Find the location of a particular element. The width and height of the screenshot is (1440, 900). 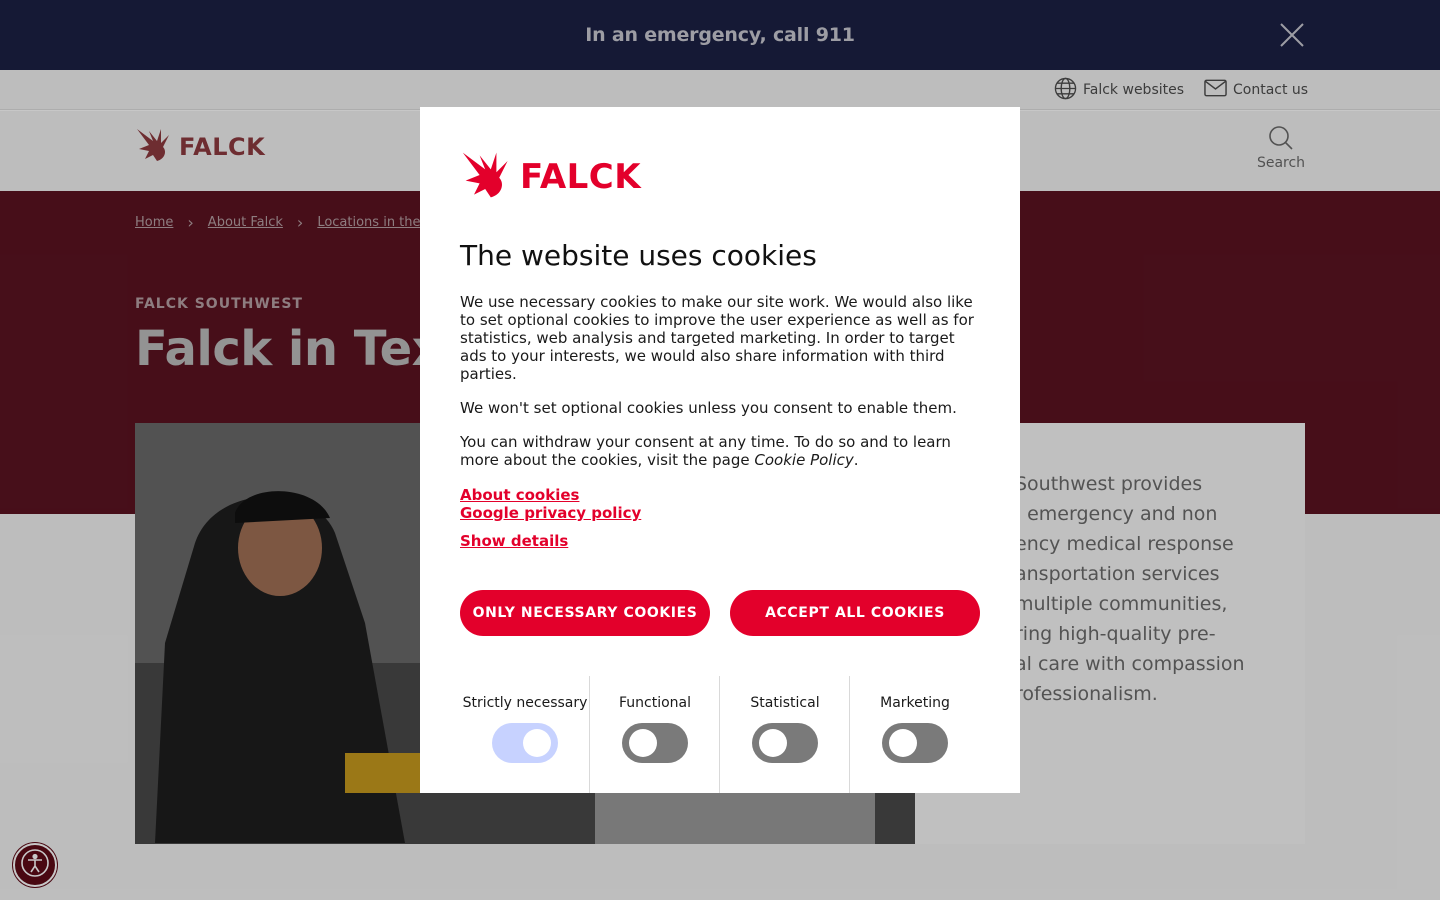

accept-all-cookies-button: ACCEPT ALL COOKIES is located at coordinates (855, 613).